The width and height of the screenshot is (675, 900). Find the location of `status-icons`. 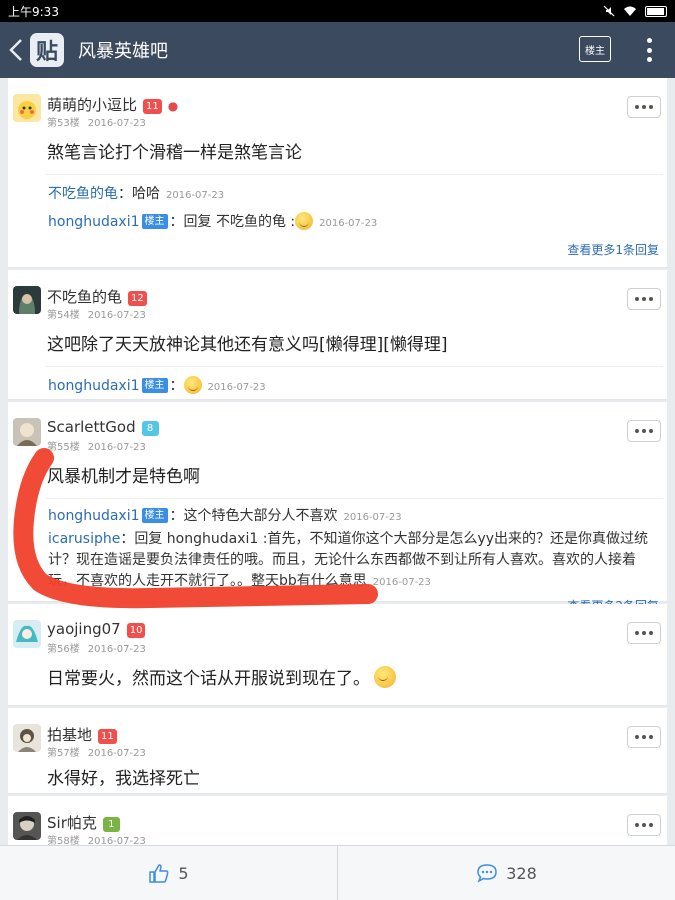

status-icons is located at coordinates (635, 11).